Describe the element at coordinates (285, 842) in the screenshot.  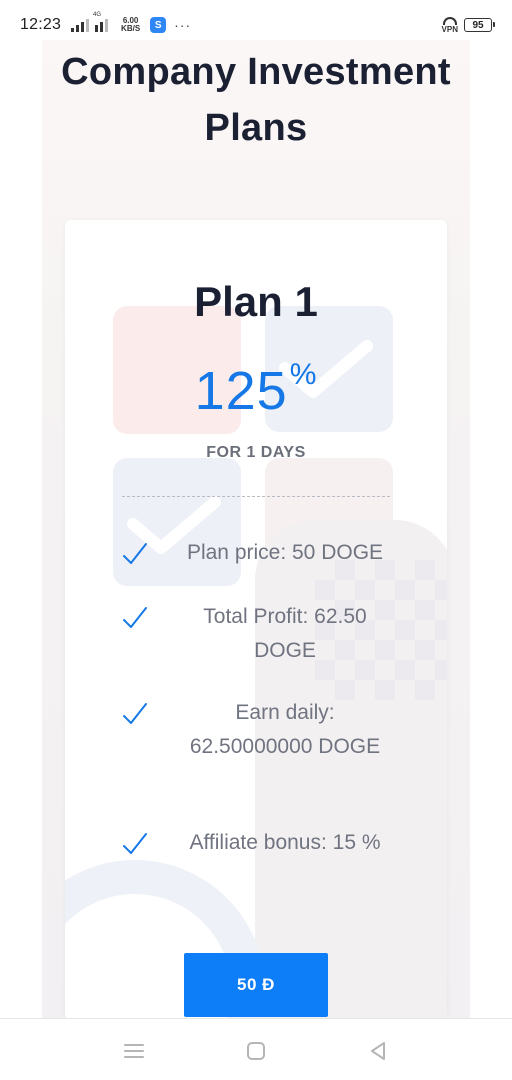
I see `feature-text: Affiliate bonus: 15 %` at that location.